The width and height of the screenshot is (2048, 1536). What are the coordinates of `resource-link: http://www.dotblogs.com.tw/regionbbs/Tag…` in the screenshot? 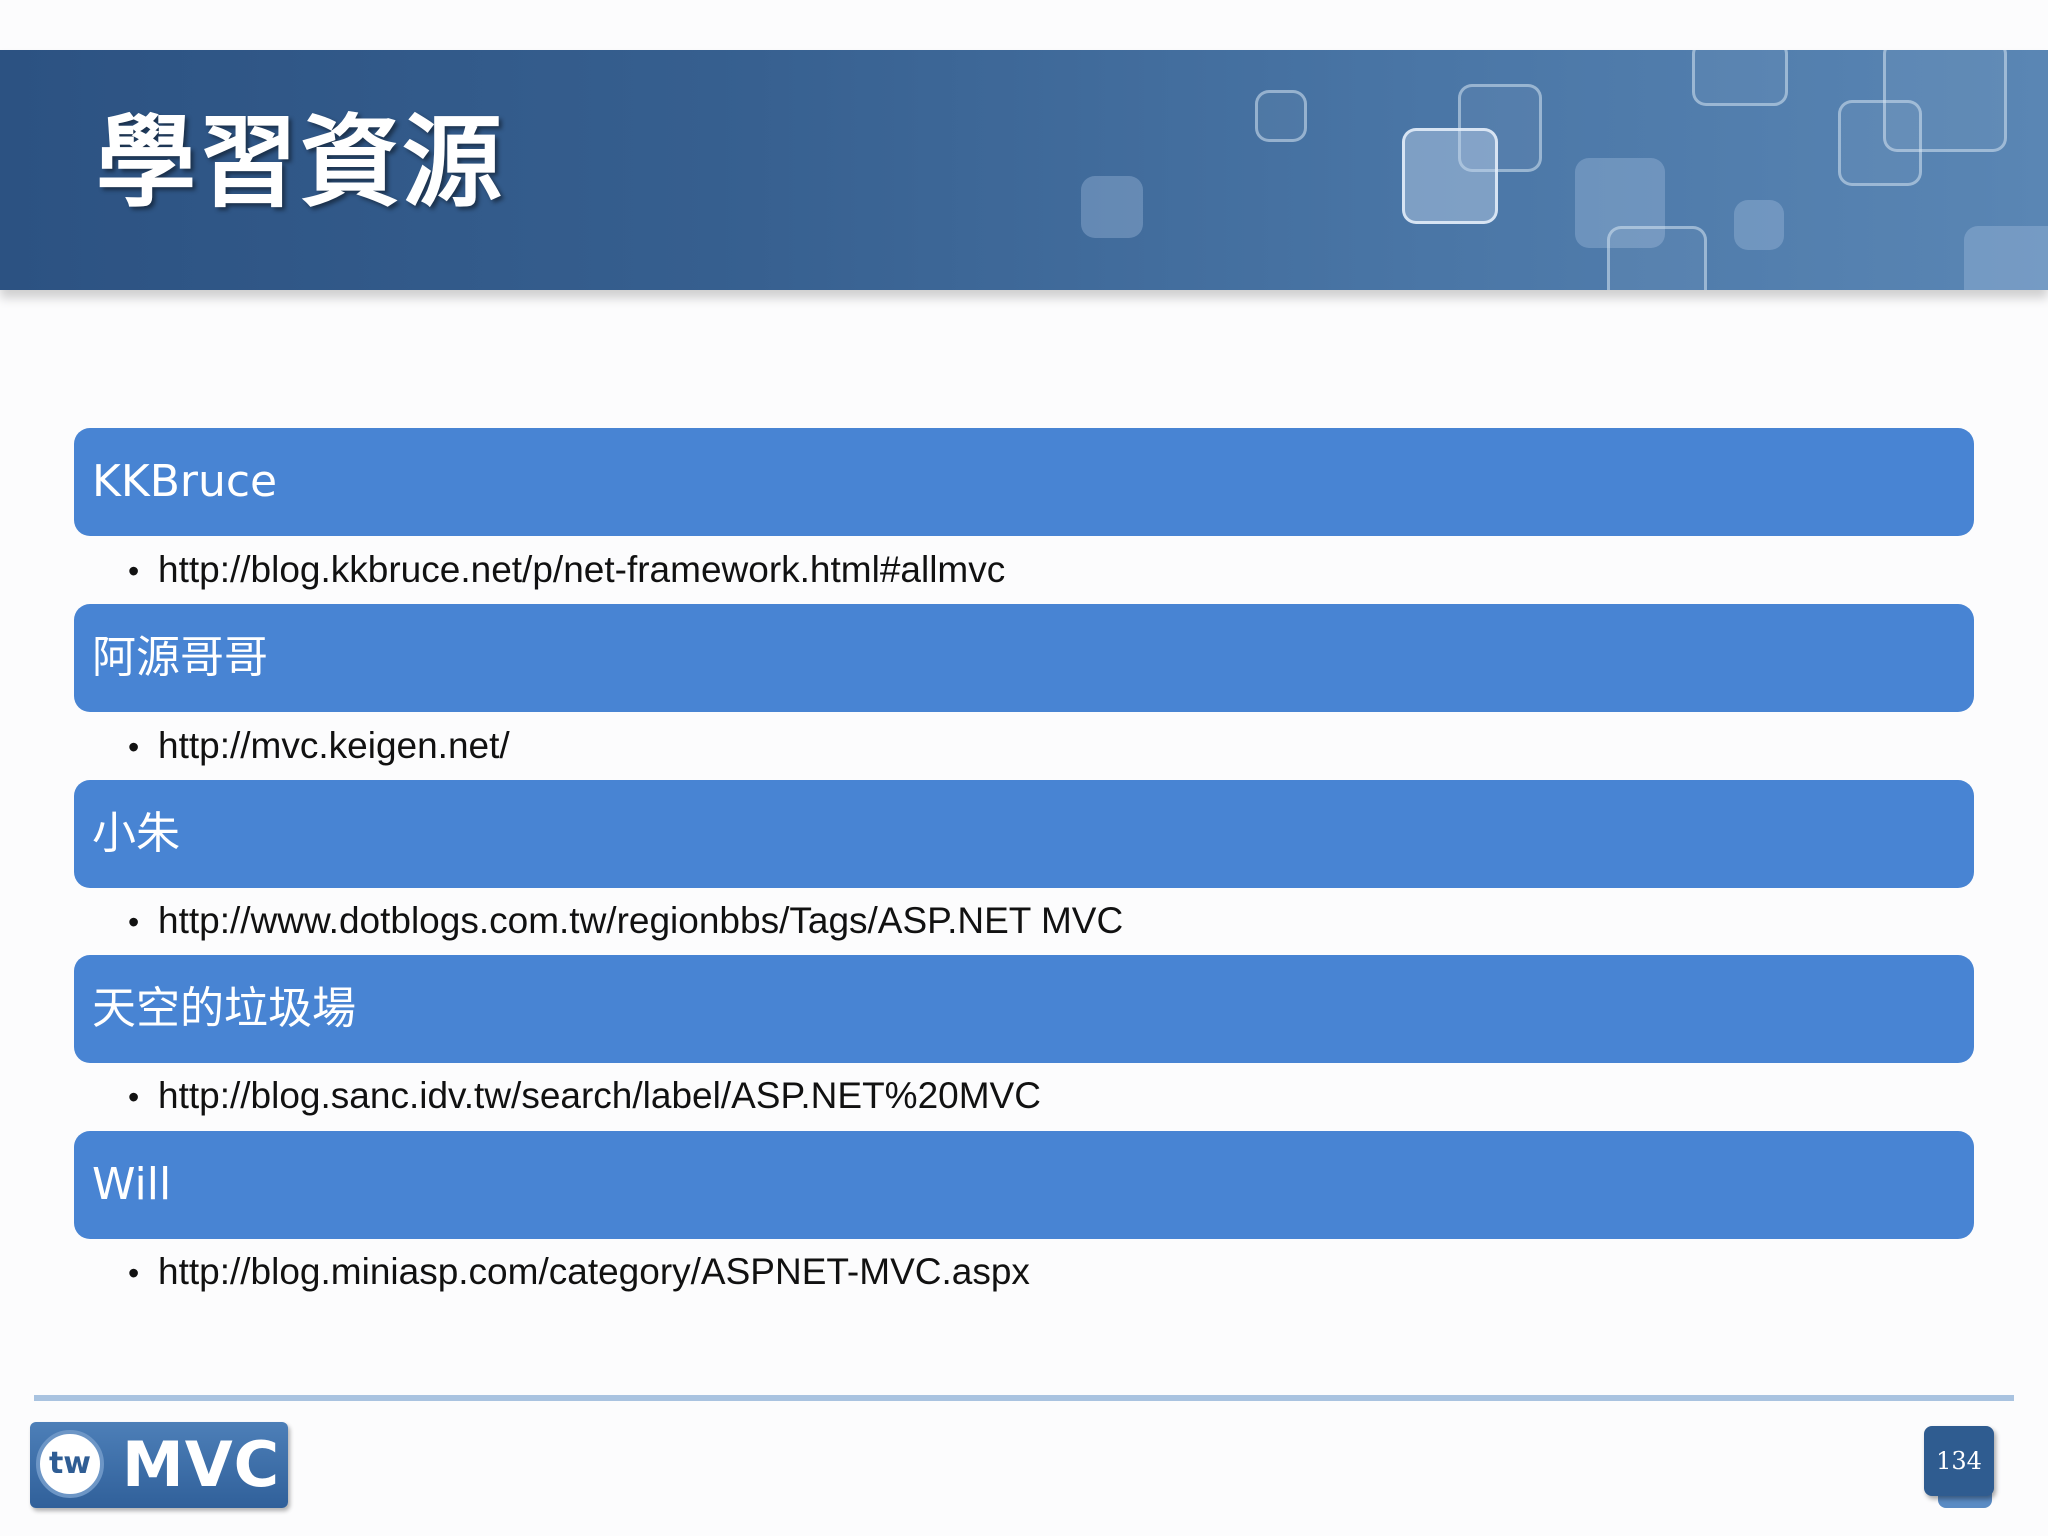 It's located at (640, 920).